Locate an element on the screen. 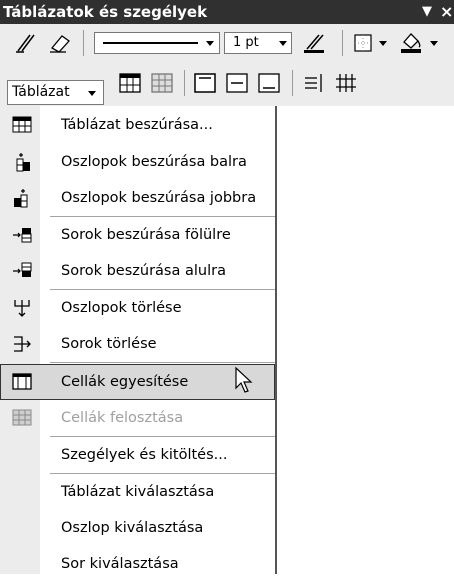 The width and height of the screenshot is (454, 582). menu-item-label: Sor kiválasztása is located at coordinates (120, 564).